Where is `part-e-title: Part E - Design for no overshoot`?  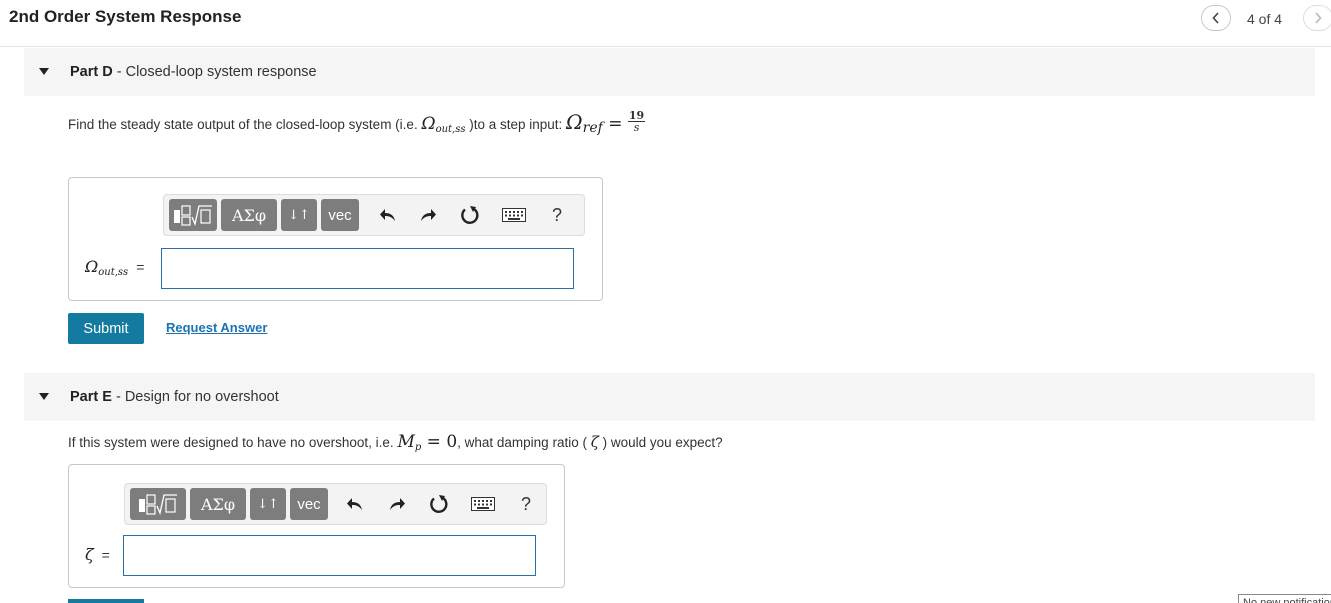
part-e-title: Part E - Design for no overshoot is located at coordinates (174, 397).